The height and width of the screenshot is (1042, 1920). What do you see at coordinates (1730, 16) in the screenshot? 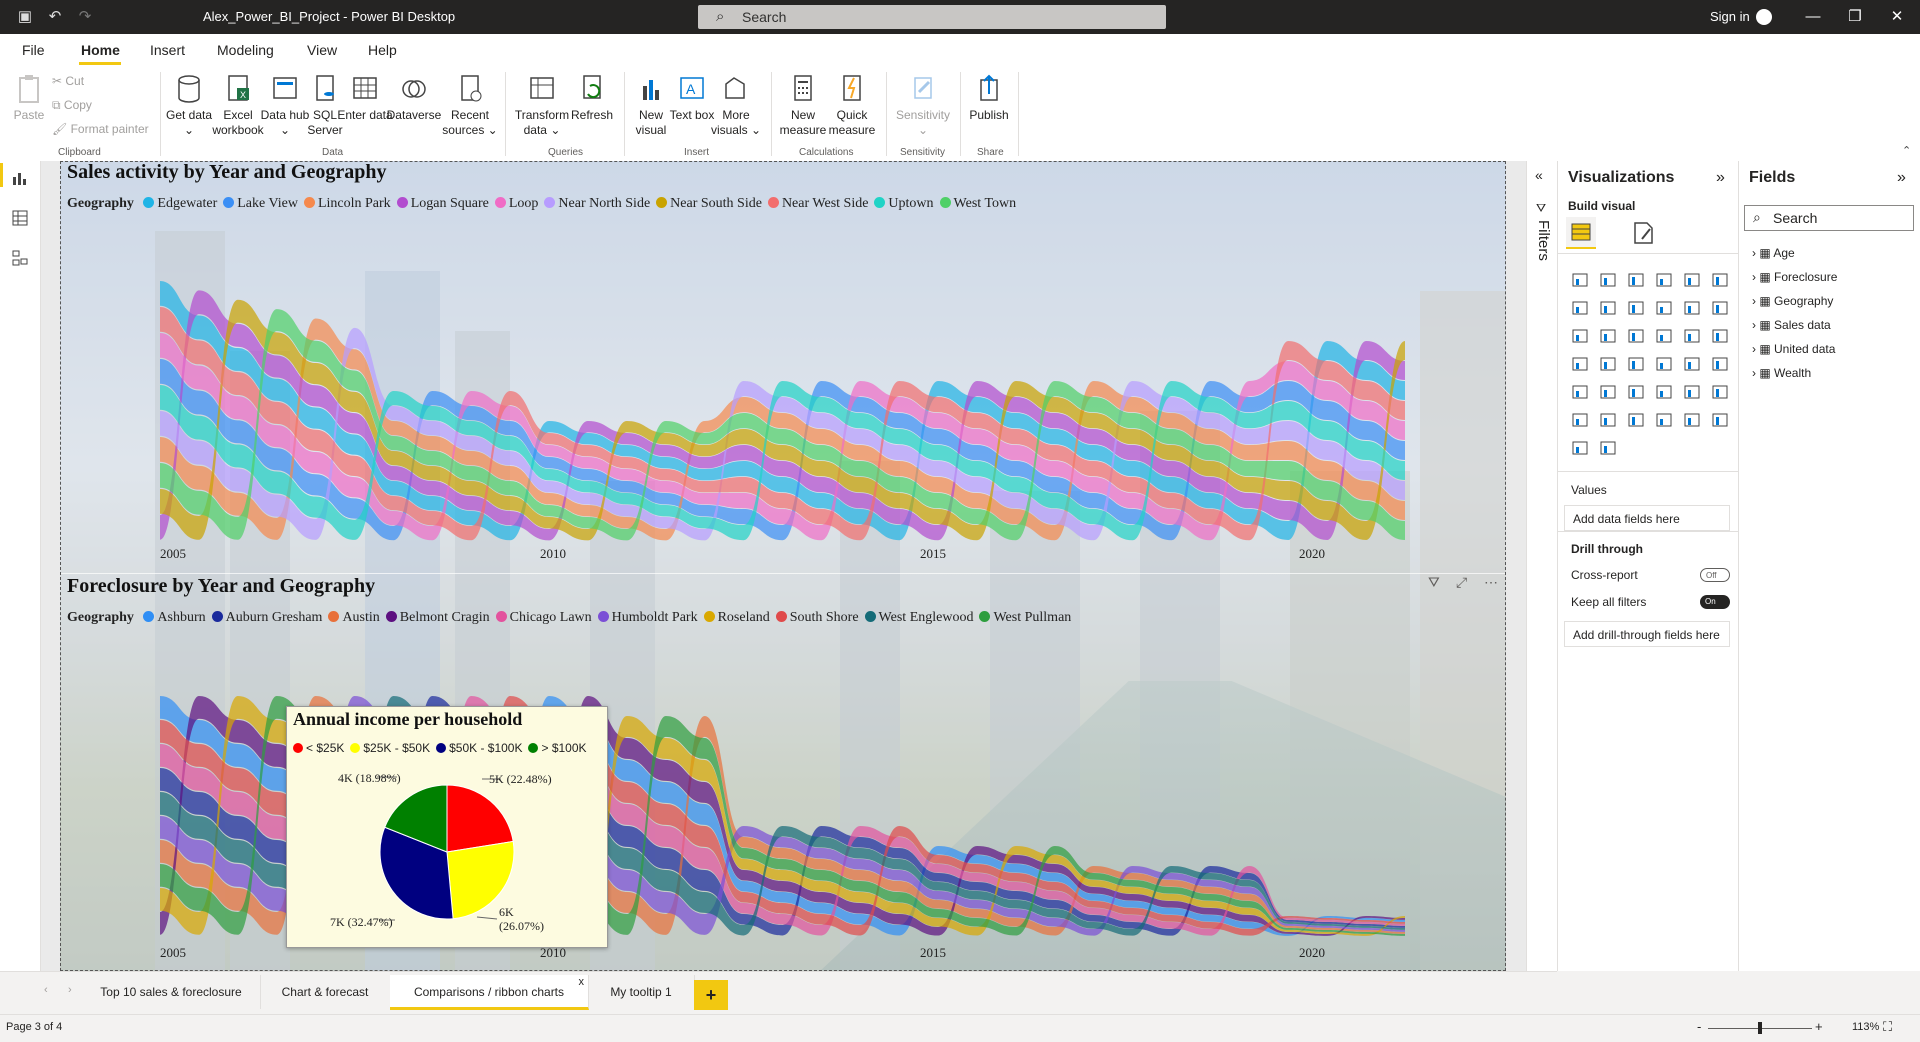
I see `sign-in-link: Sign in` at bounding box center [1730, 16].